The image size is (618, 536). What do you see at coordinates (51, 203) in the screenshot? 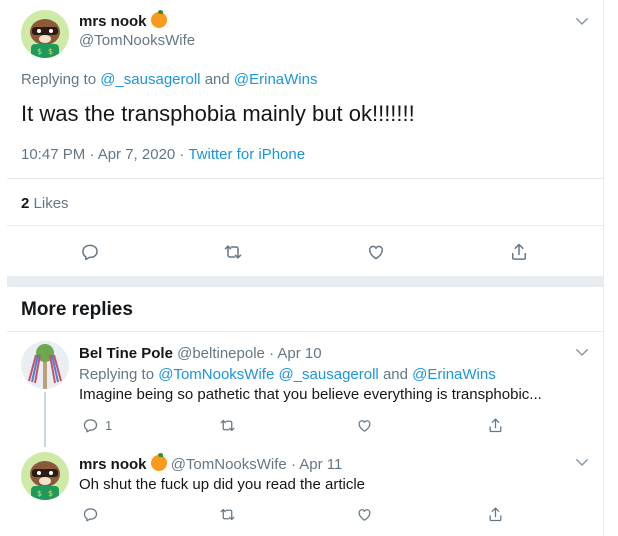
I see `likes-label: Likes` at bounding box center [51, 203].